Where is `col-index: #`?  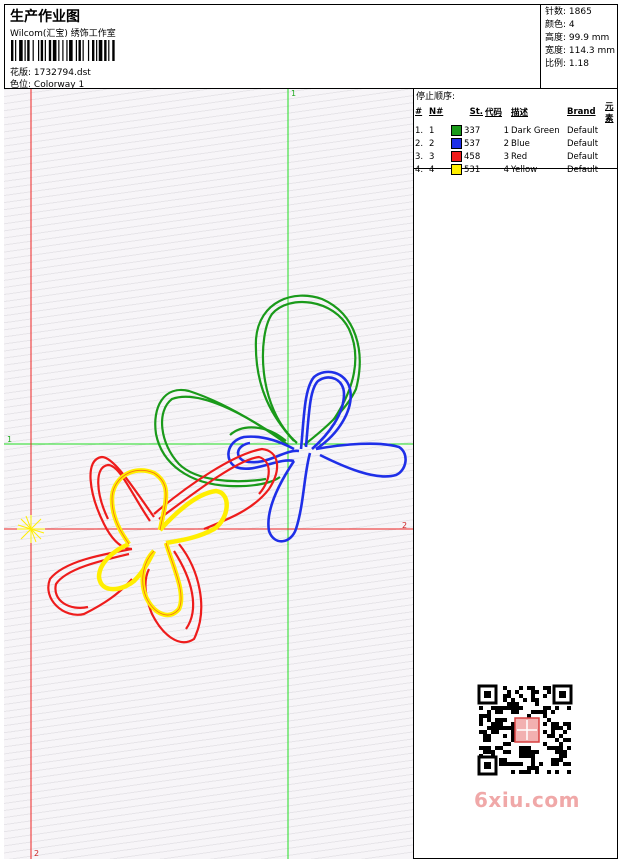
col-index: # is located at coordinates (419, 112).